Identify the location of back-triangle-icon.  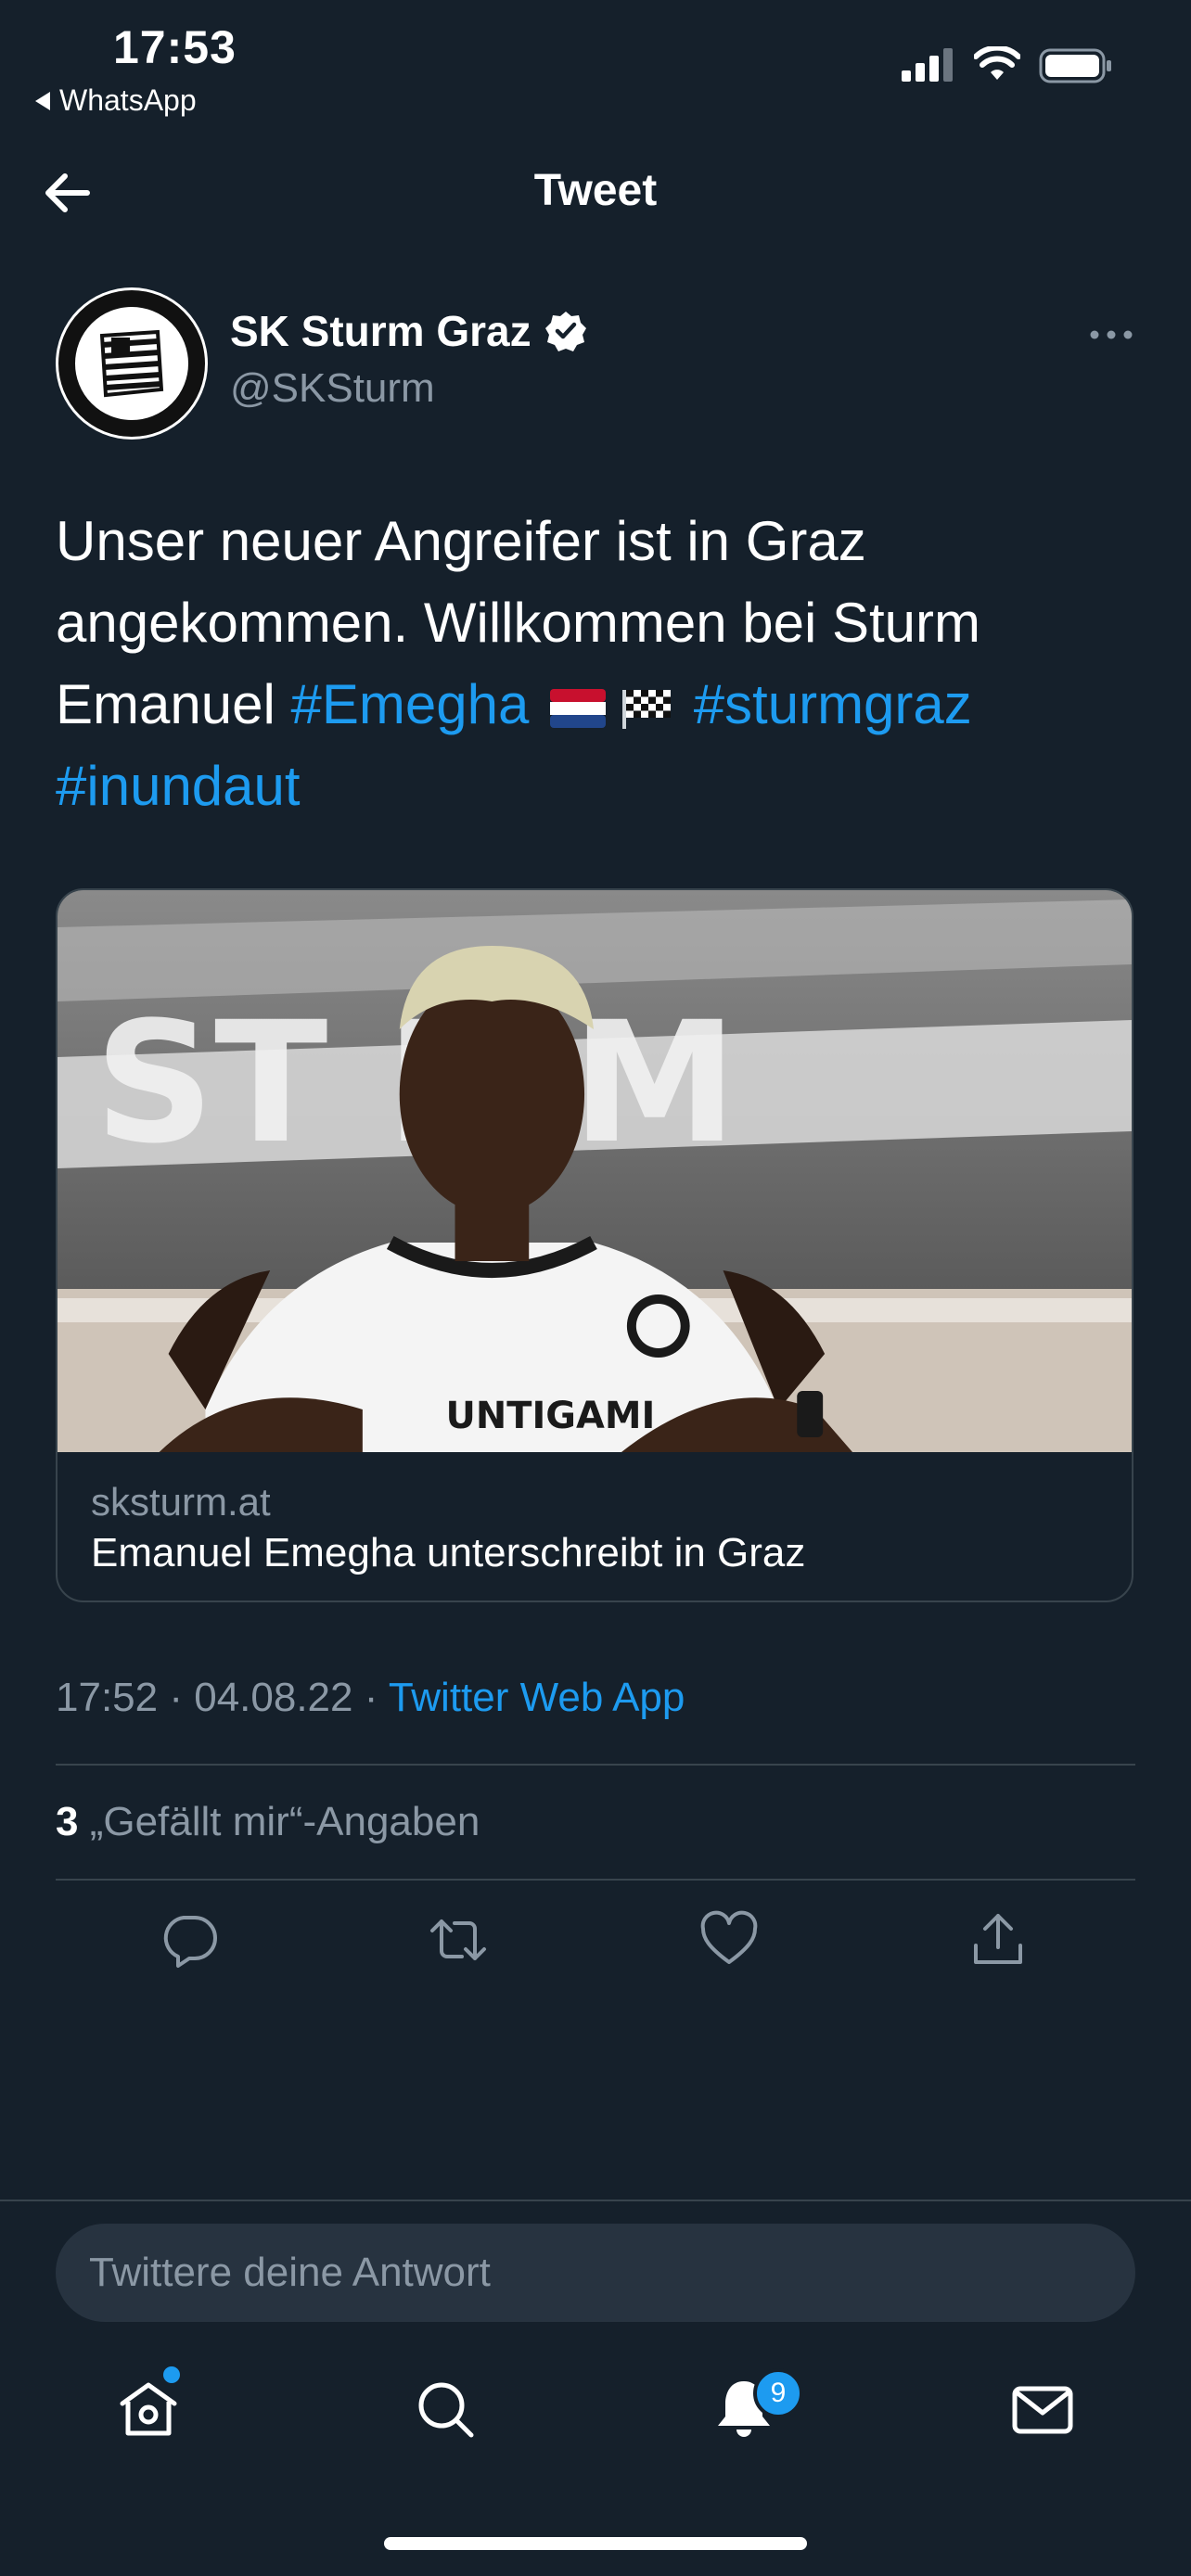
(43, 100).